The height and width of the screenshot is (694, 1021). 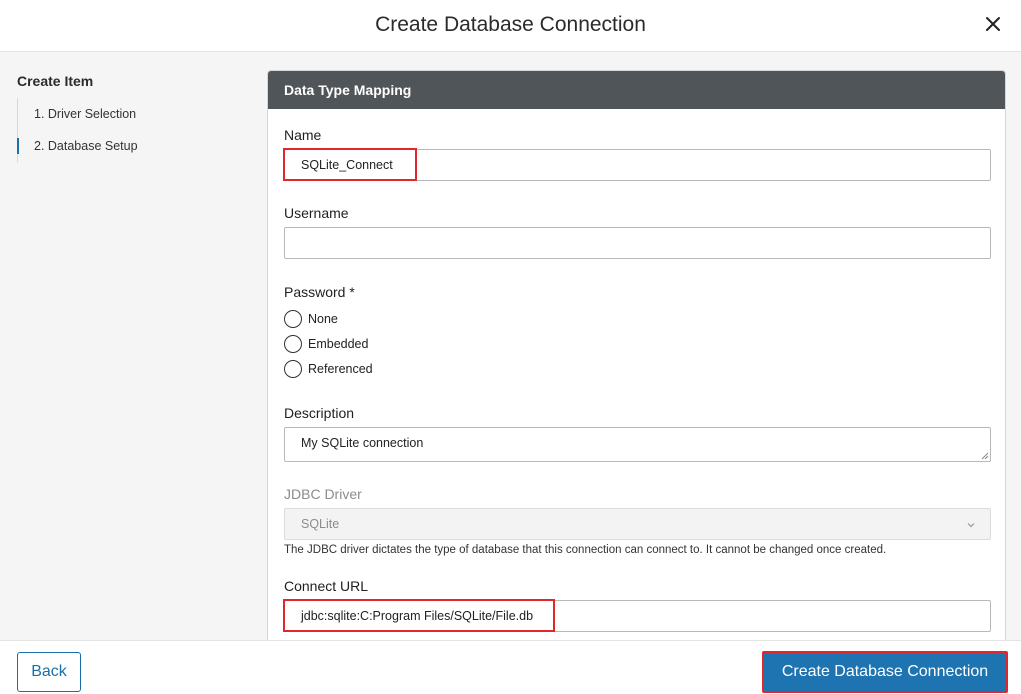 I want to click on dialog-header: Create Database Connection, so click(x=510, y=26).